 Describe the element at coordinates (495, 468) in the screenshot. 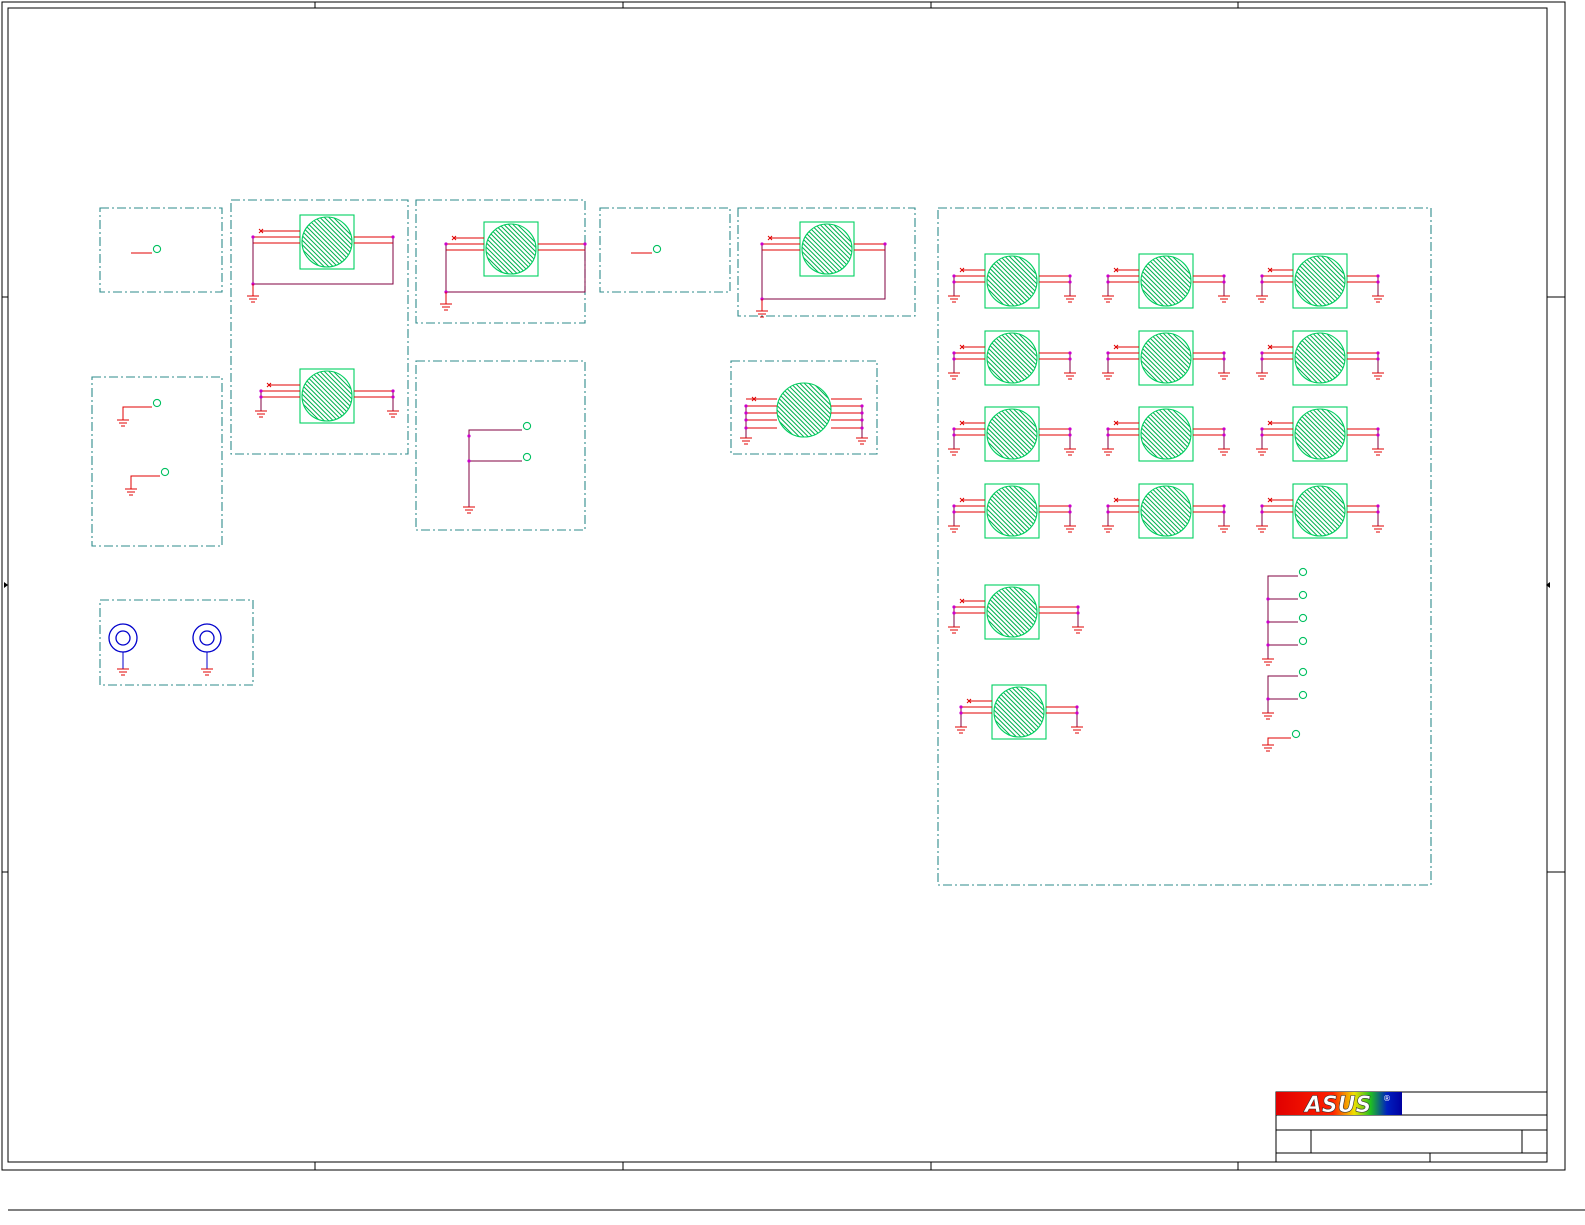

I see `test-point-net` at that location.